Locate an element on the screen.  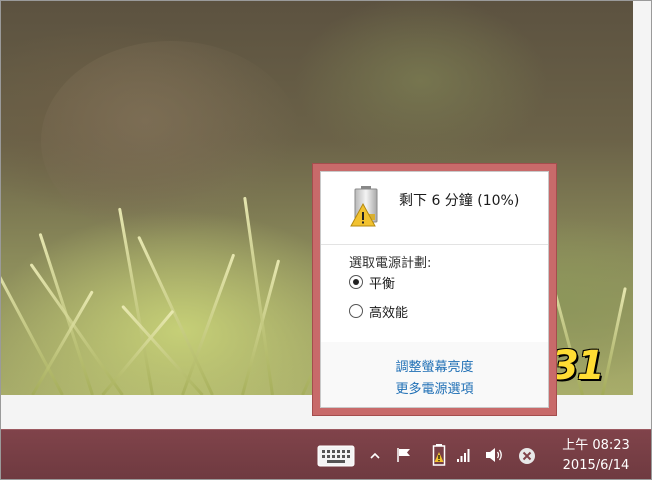
more-power-options-link: 更多電源選項 is located at coordinates (434, 387).